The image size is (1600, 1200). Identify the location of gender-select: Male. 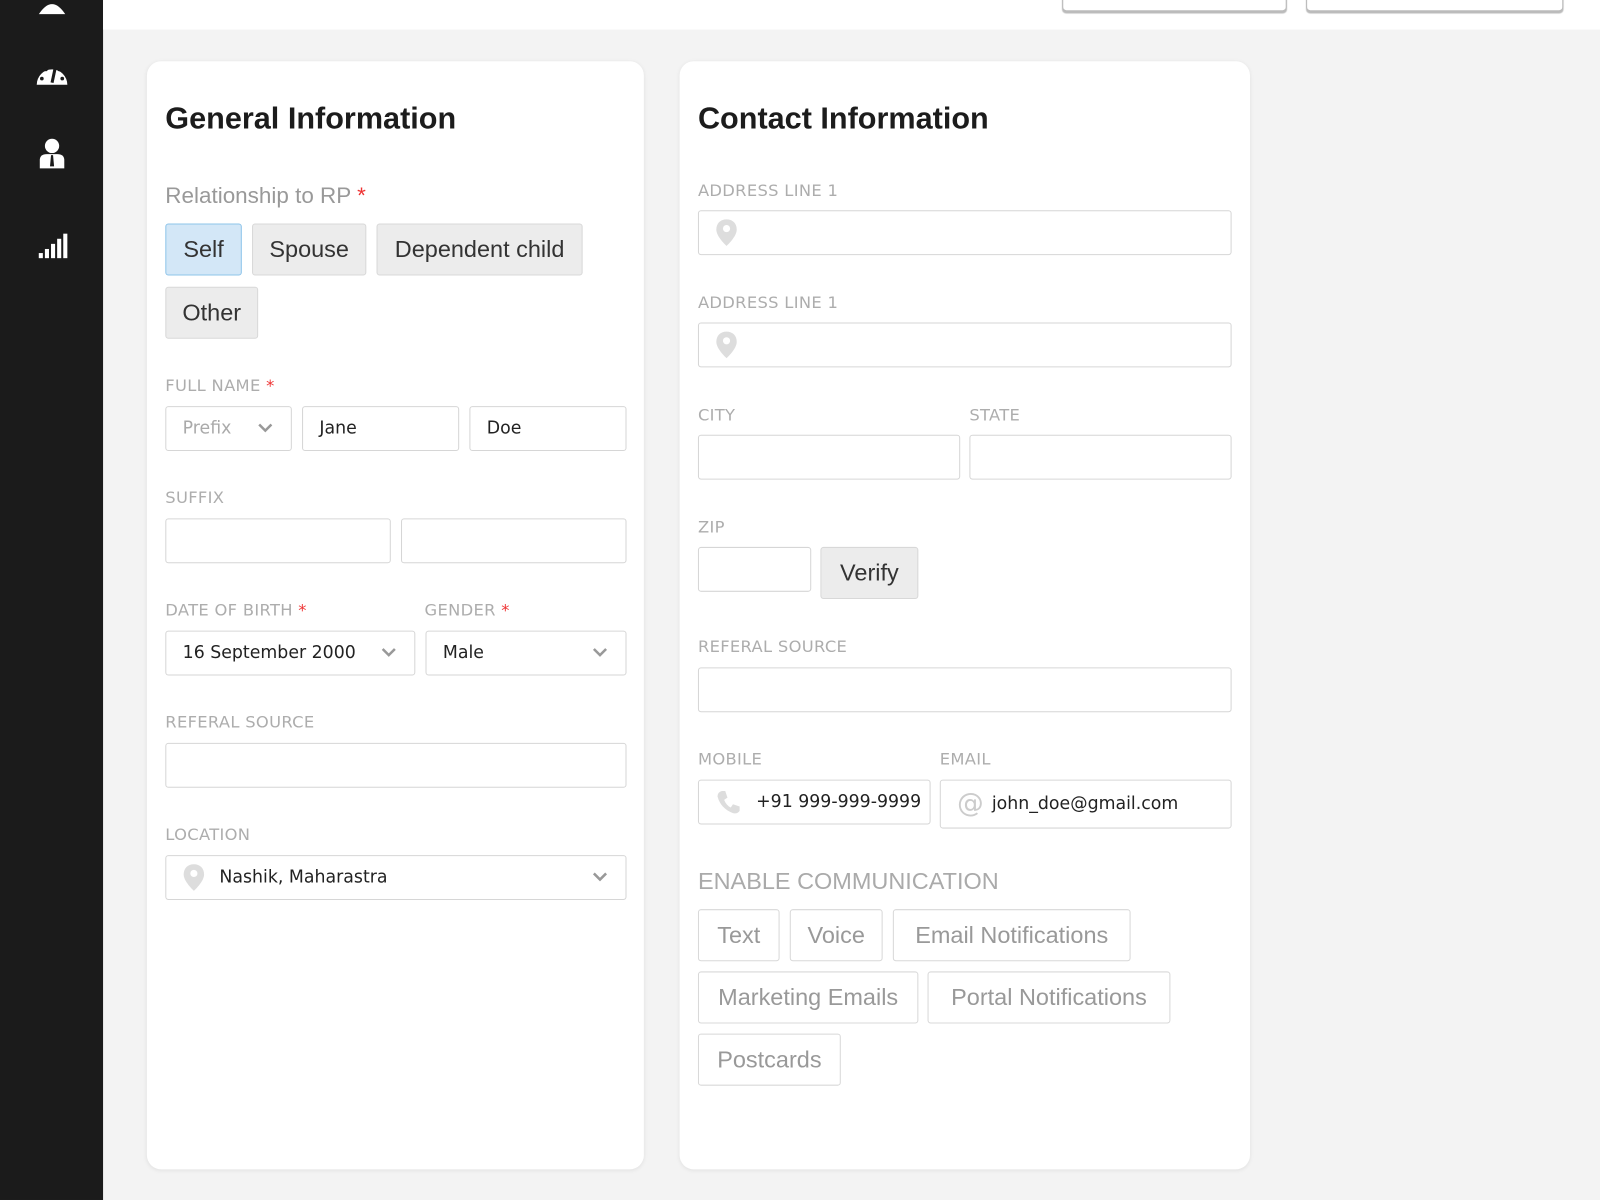
(526, 653).